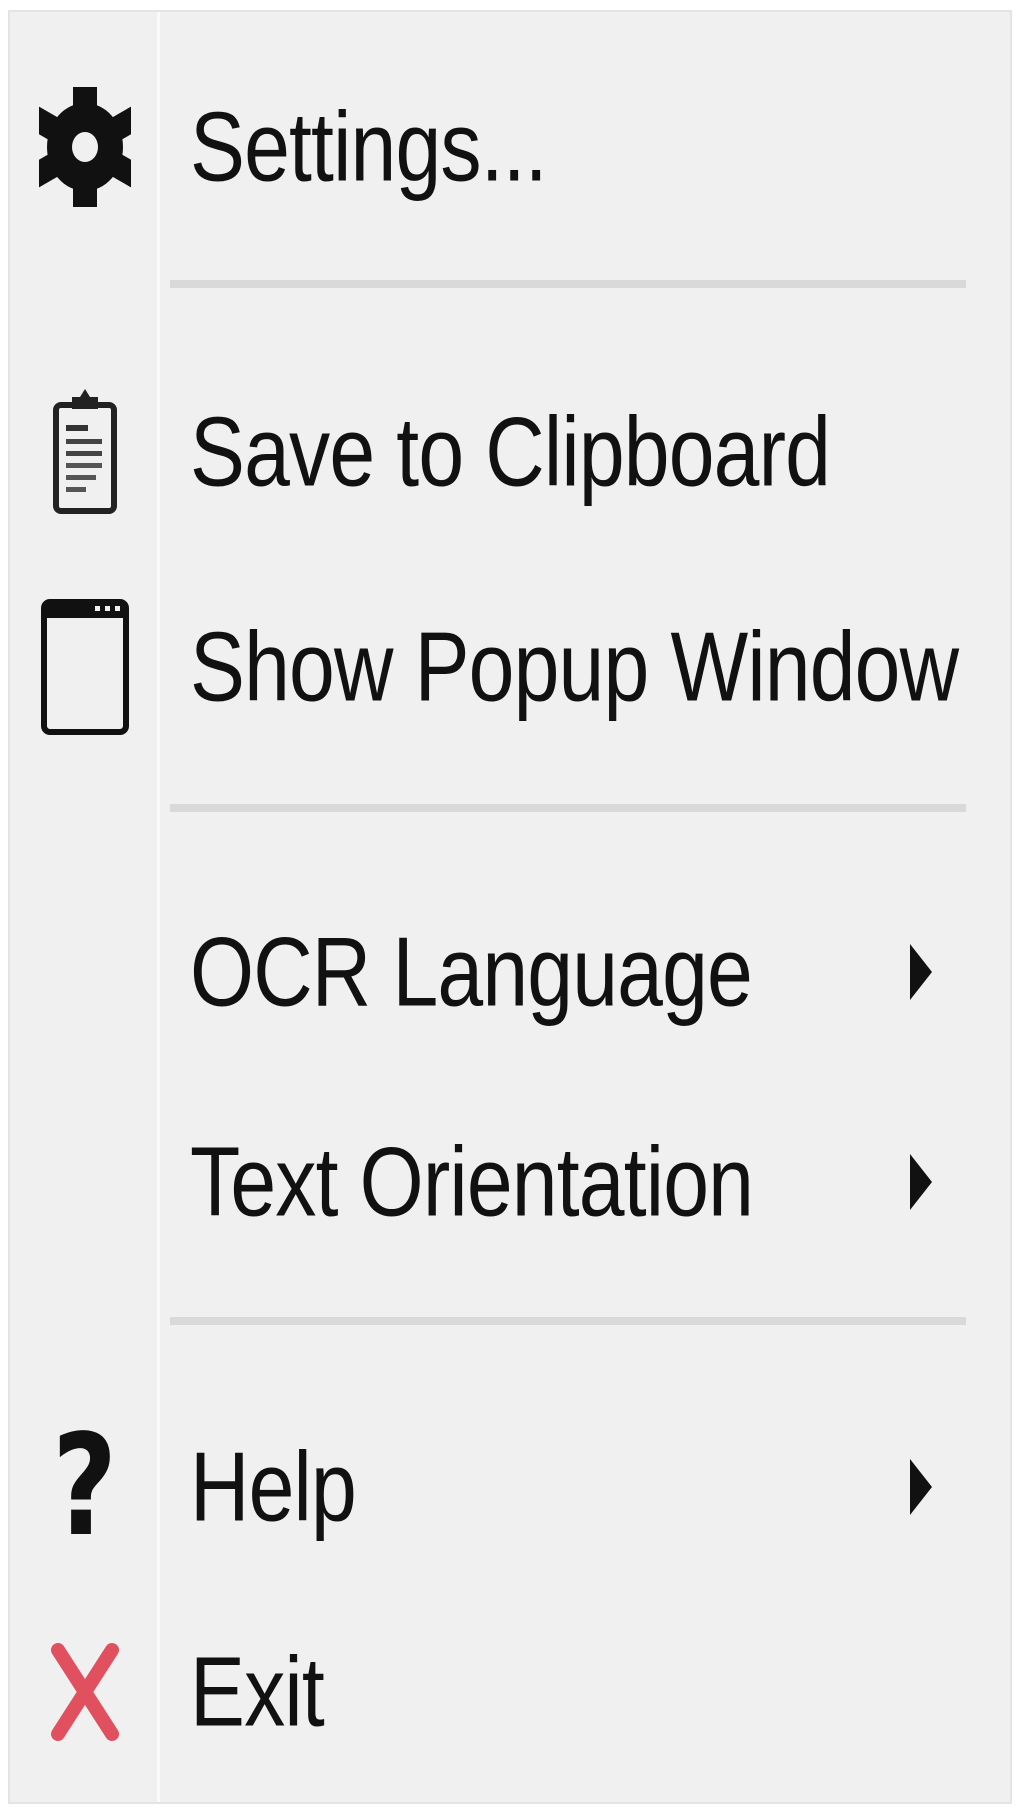  What do you see at coordinates (471, 971) in the screenshot?
I see `menu-item-label: OCR Language` at bounding box center [471, 971].